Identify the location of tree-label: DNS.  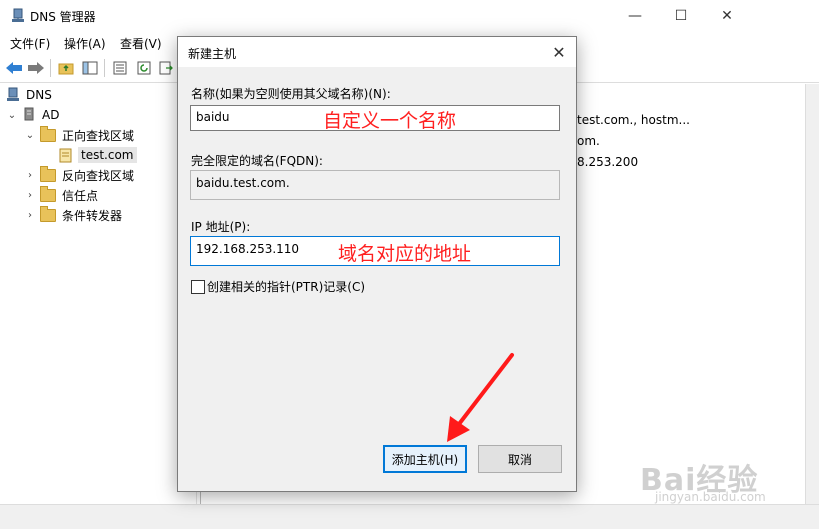
(39, 95).